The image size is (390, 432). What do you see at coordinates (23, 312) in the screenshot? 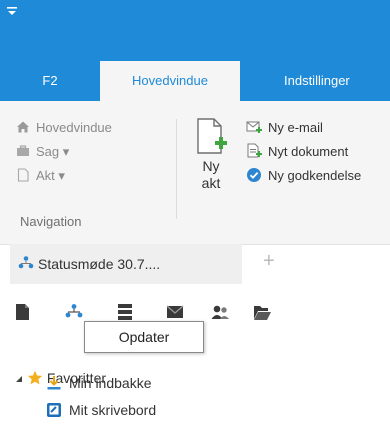
I see `document-filled-icon` at bounding box center [23, 312].